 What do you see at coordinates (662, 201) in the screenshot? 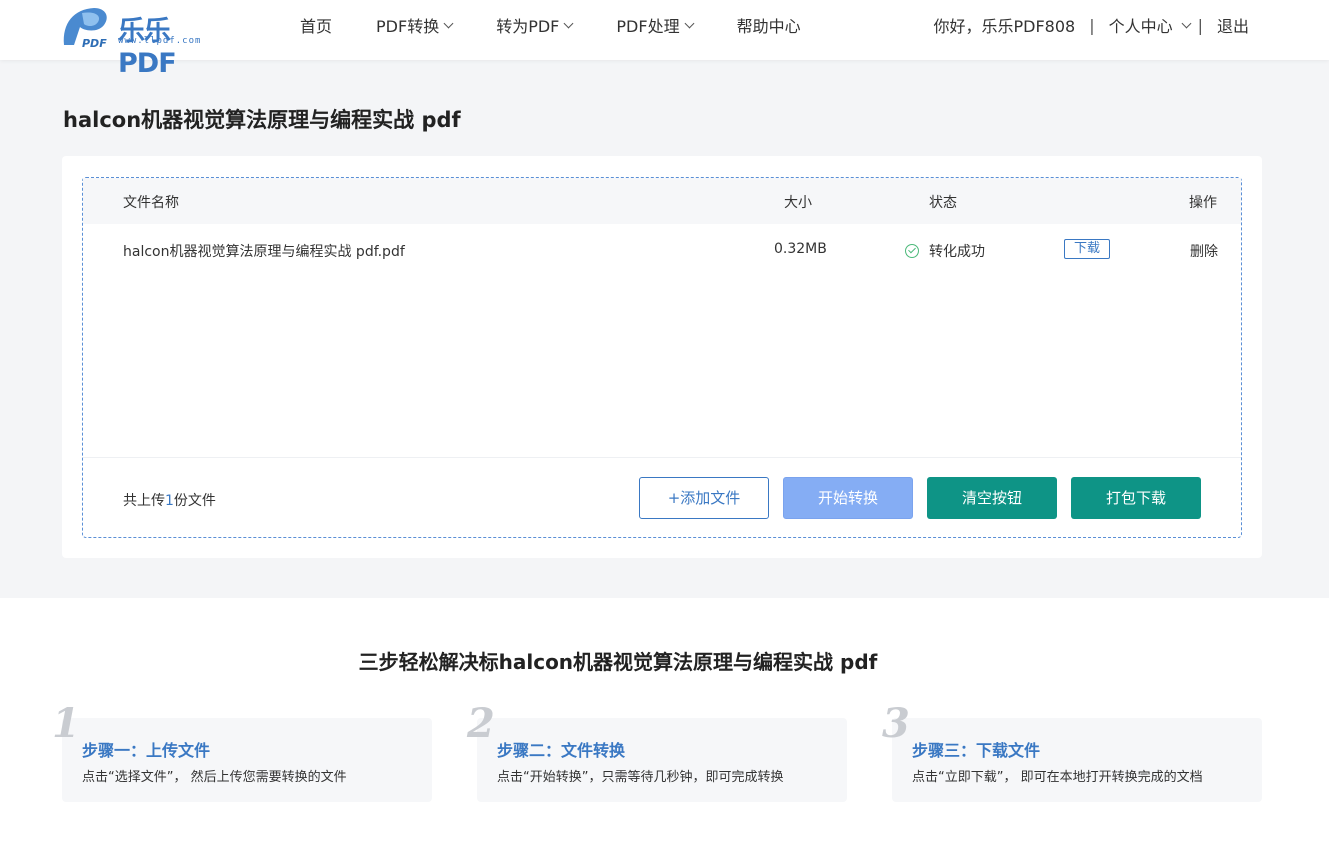
I see `table-header: 文件名称 大小 状态 操作` at bounding box center [662, 201].